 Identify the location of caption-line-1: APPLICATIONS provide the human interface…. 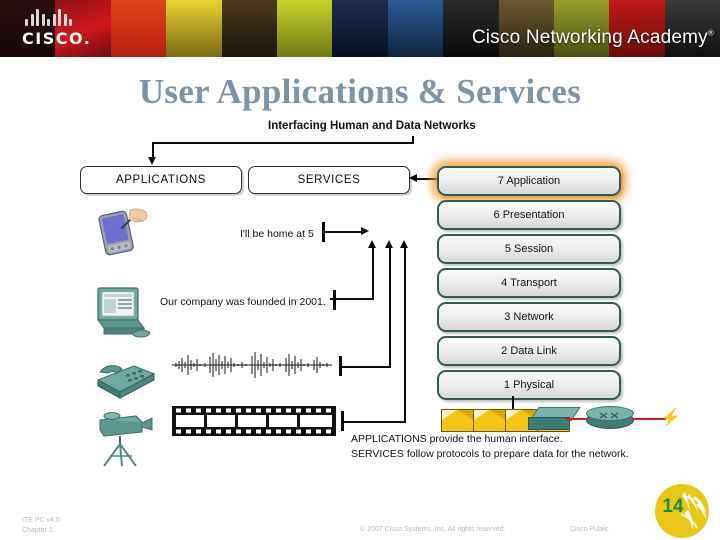
(457, 439).